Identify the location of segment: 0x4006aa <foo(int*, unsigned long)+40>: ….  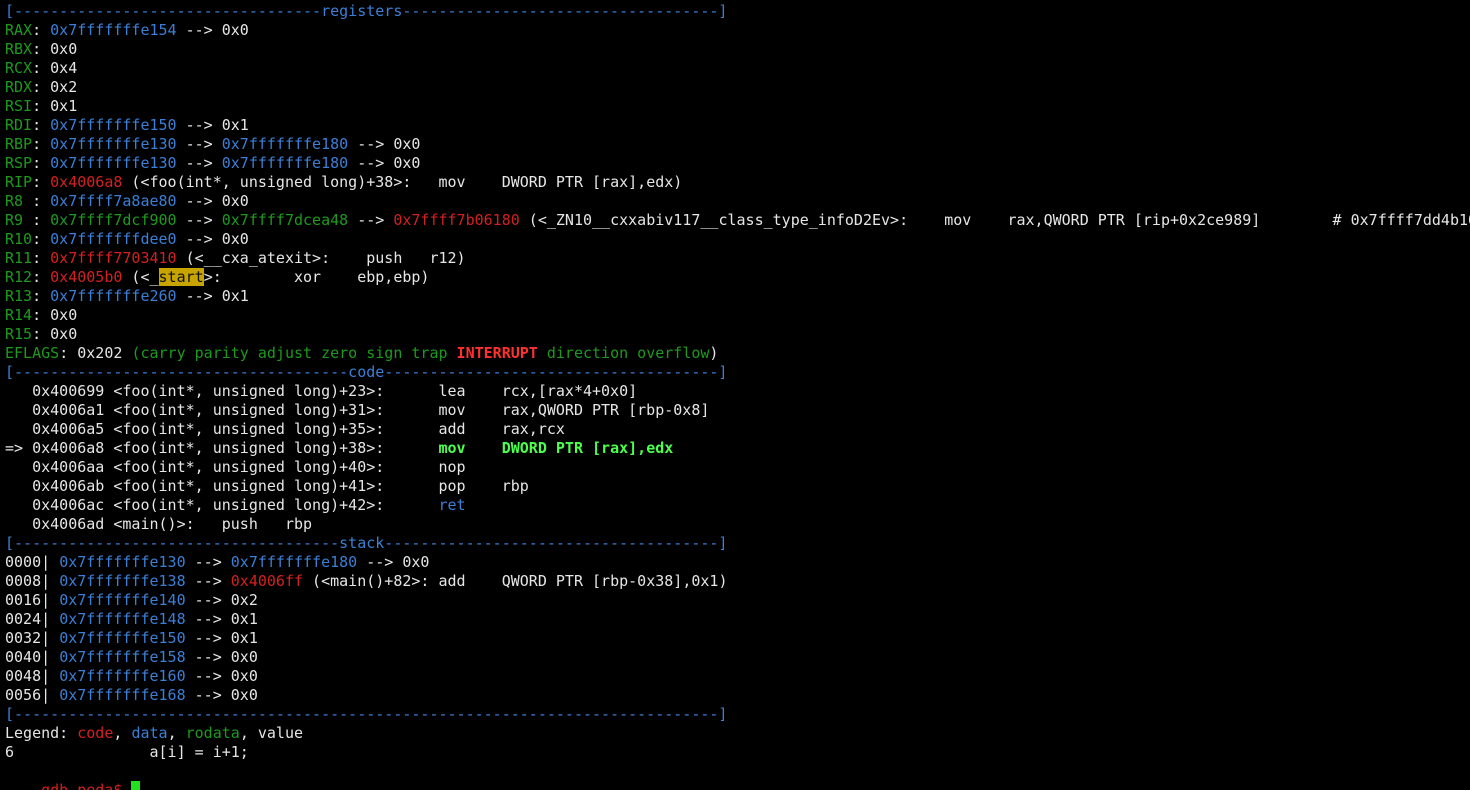
(235, 467).